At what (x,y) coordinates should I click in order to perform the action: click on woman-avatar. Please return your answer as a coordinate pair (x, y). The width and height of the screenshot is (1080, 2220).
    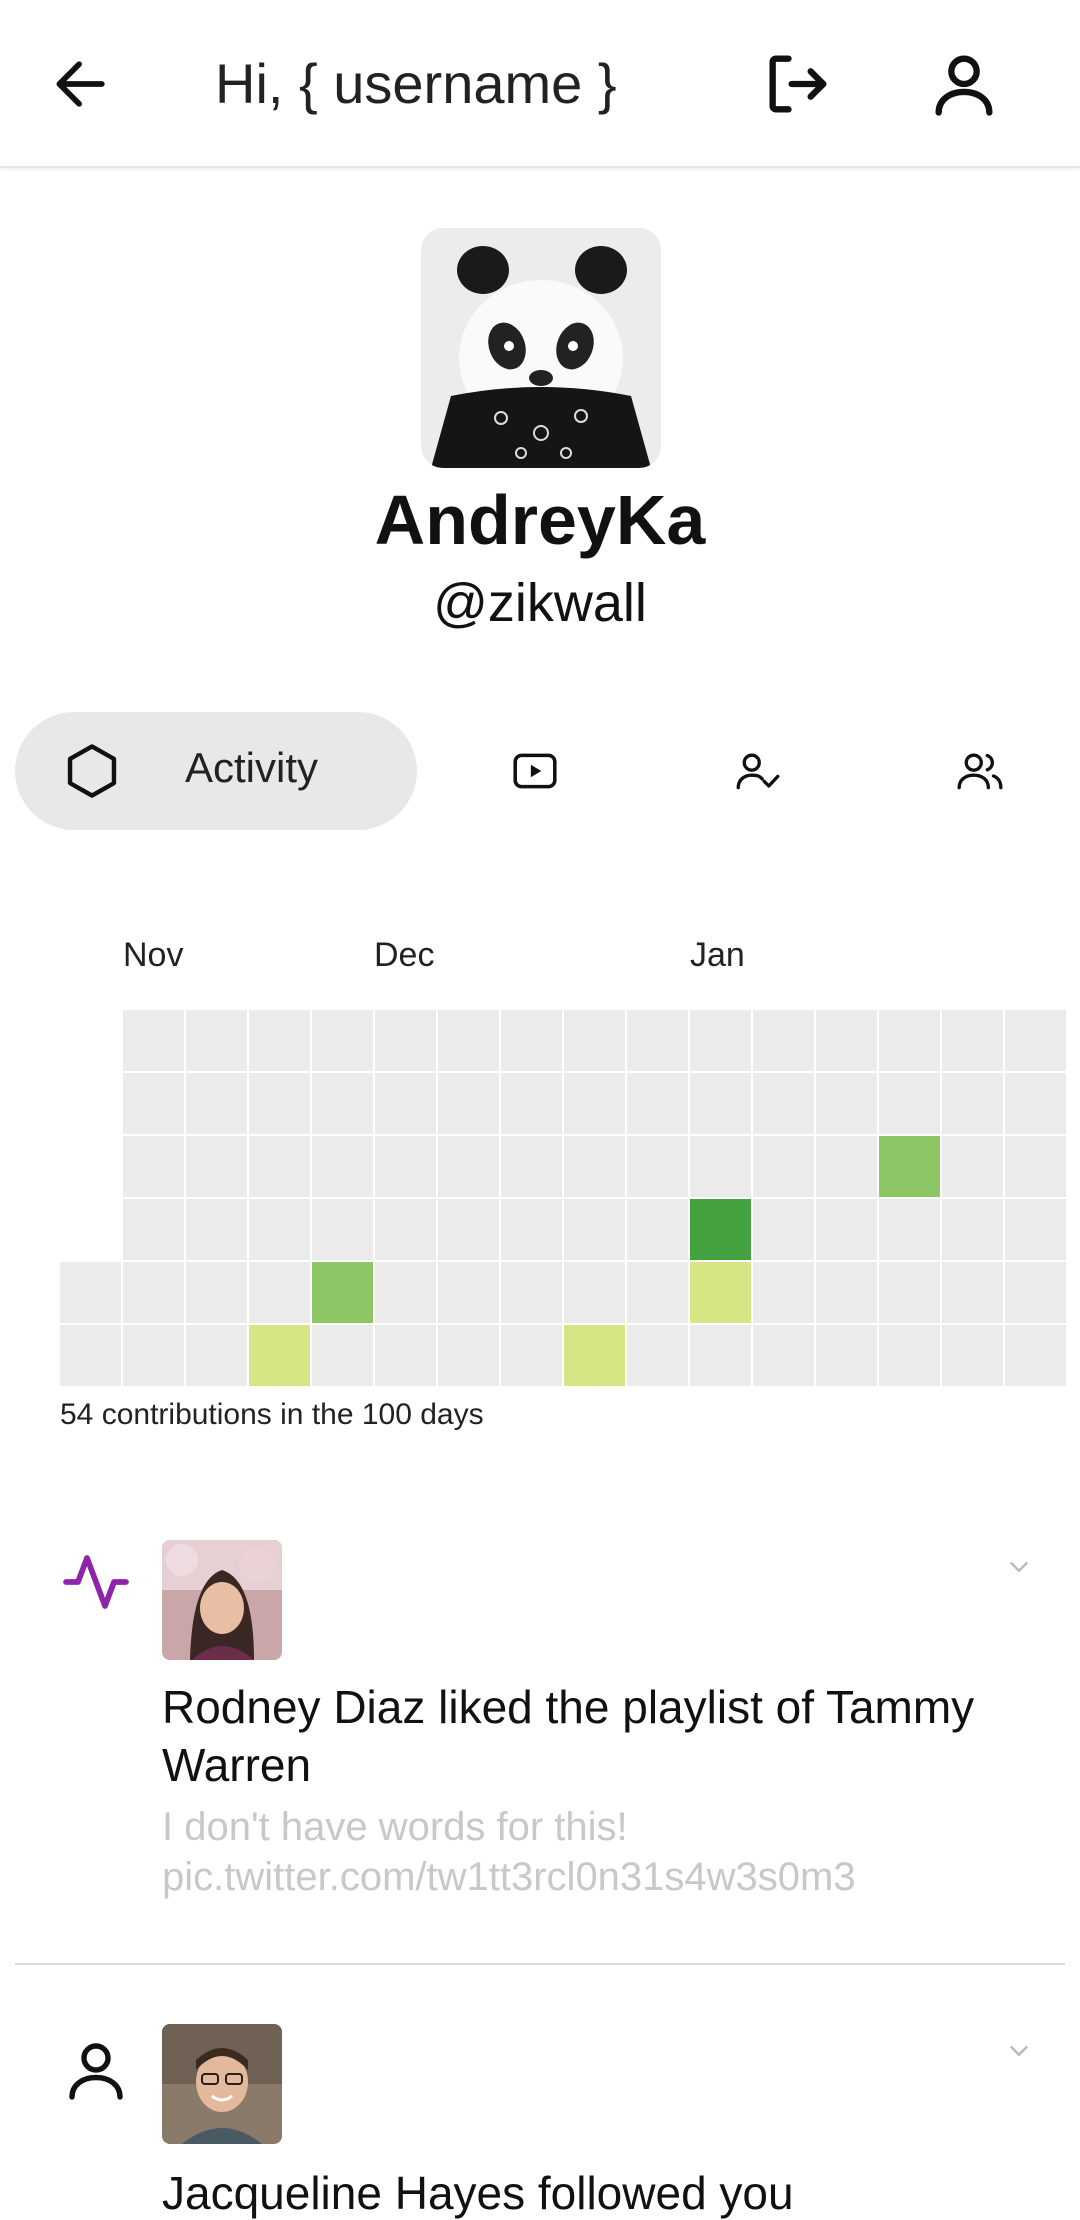
    Looking at the image, I should click on (222, 1600).